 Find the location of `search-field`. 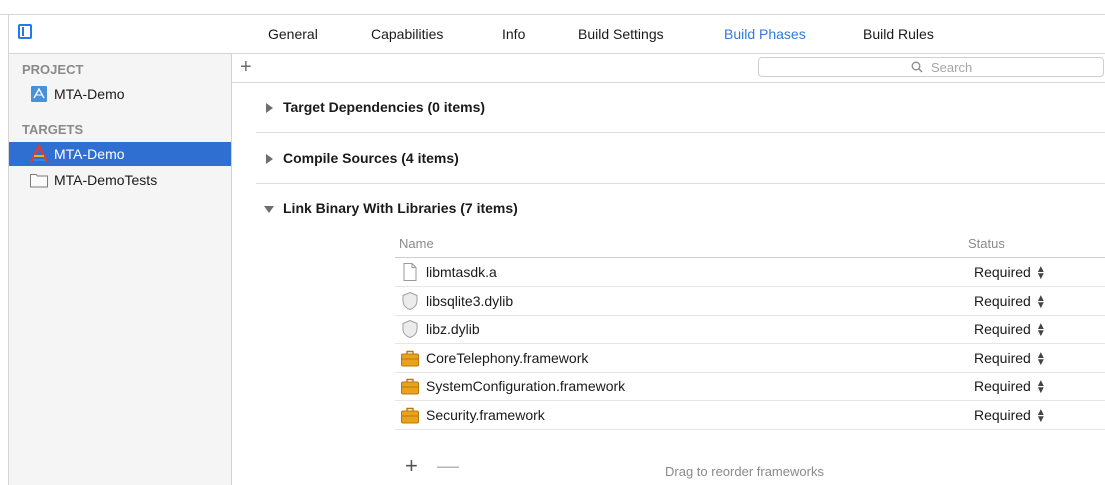

search-field is located at coordinates (931, 67).